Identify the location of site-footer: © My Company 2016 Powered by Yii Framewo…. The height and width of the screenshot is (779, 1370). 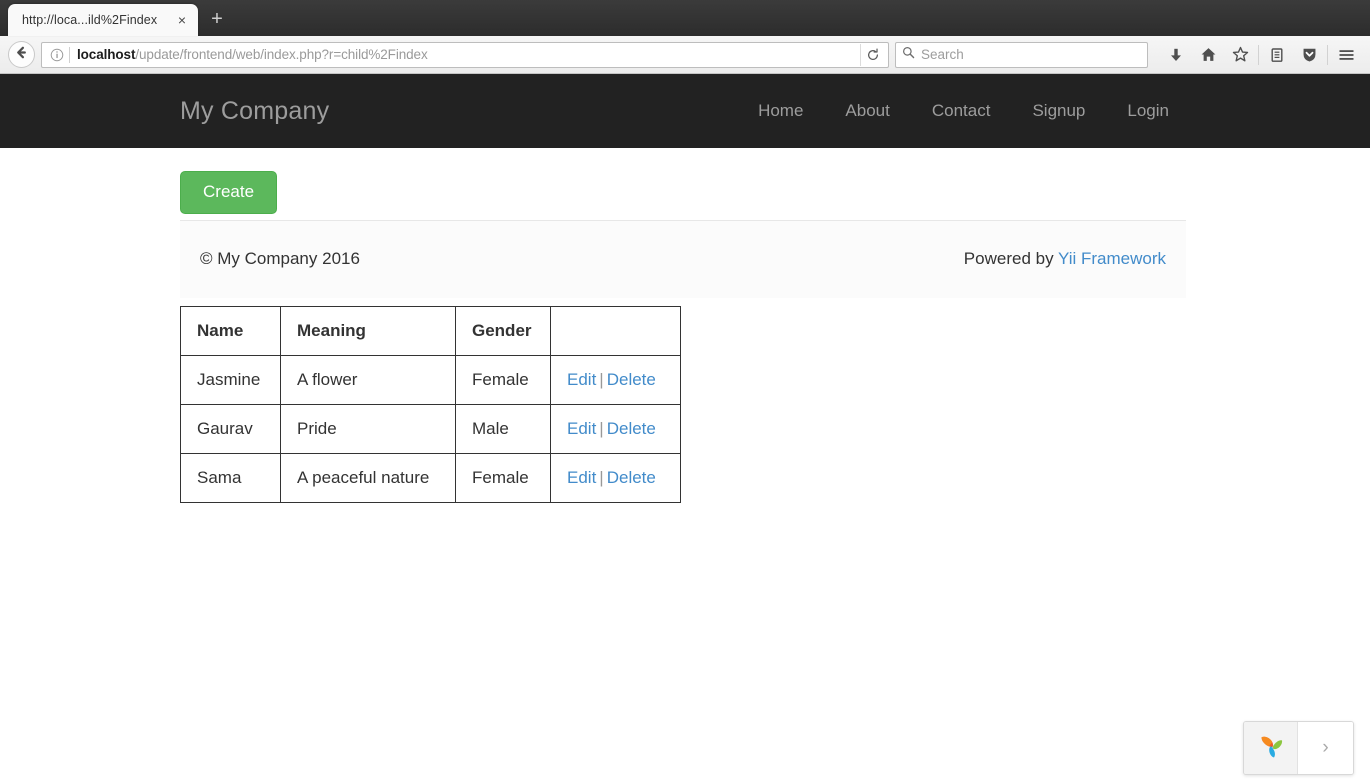
(683, 258).